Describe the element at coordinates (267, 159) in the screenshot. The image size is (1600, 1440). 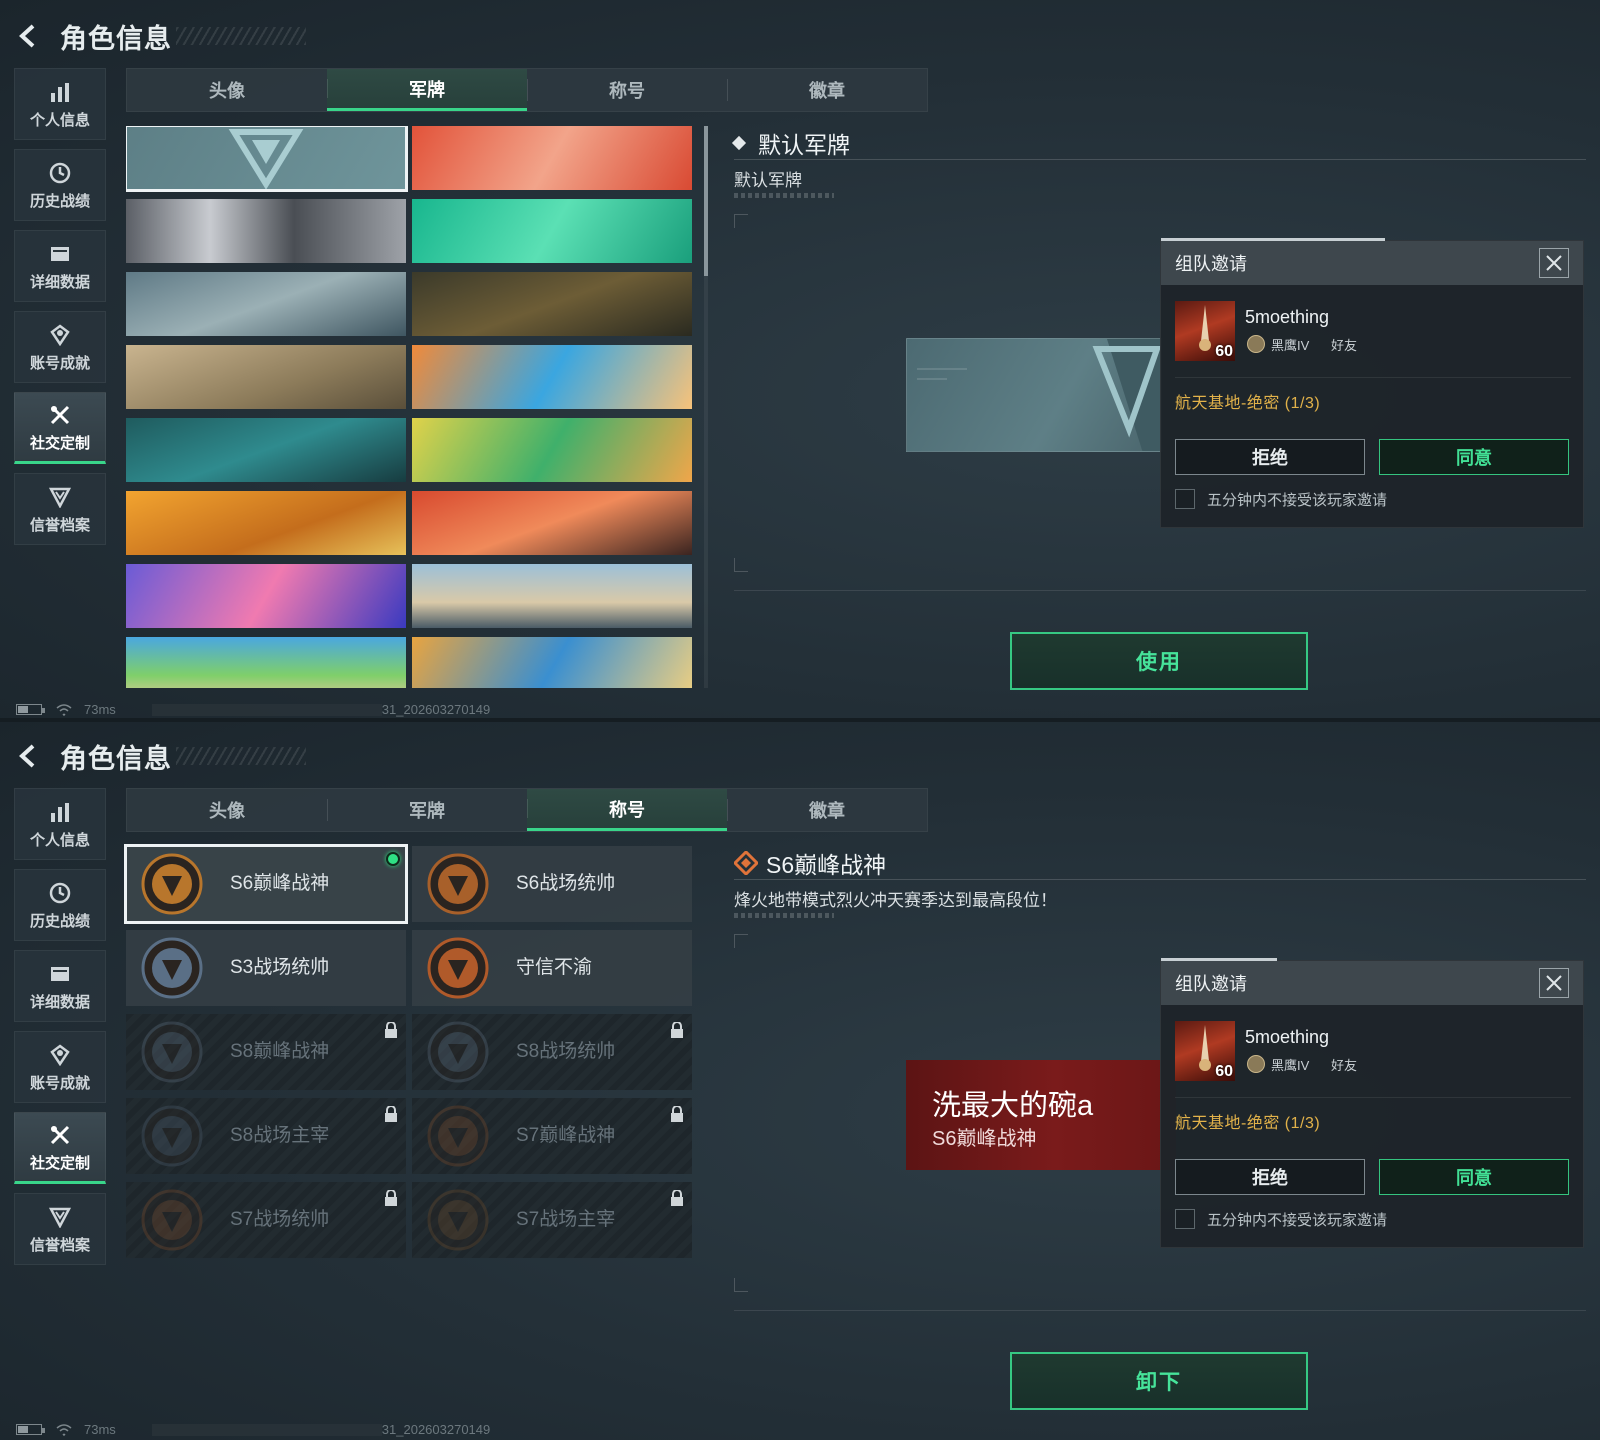
I see `nameplate-item-default` at that location.